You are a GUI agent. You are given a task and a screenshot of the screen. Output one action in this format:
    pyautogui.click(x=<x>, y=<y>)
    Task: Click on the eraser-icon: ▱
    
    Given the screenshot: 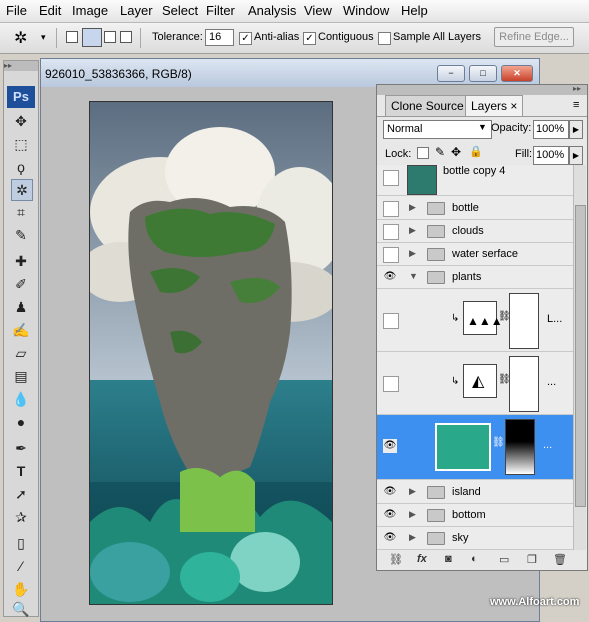 What is the action you would take?
    pyautogui.click(x=21, y=353)
    